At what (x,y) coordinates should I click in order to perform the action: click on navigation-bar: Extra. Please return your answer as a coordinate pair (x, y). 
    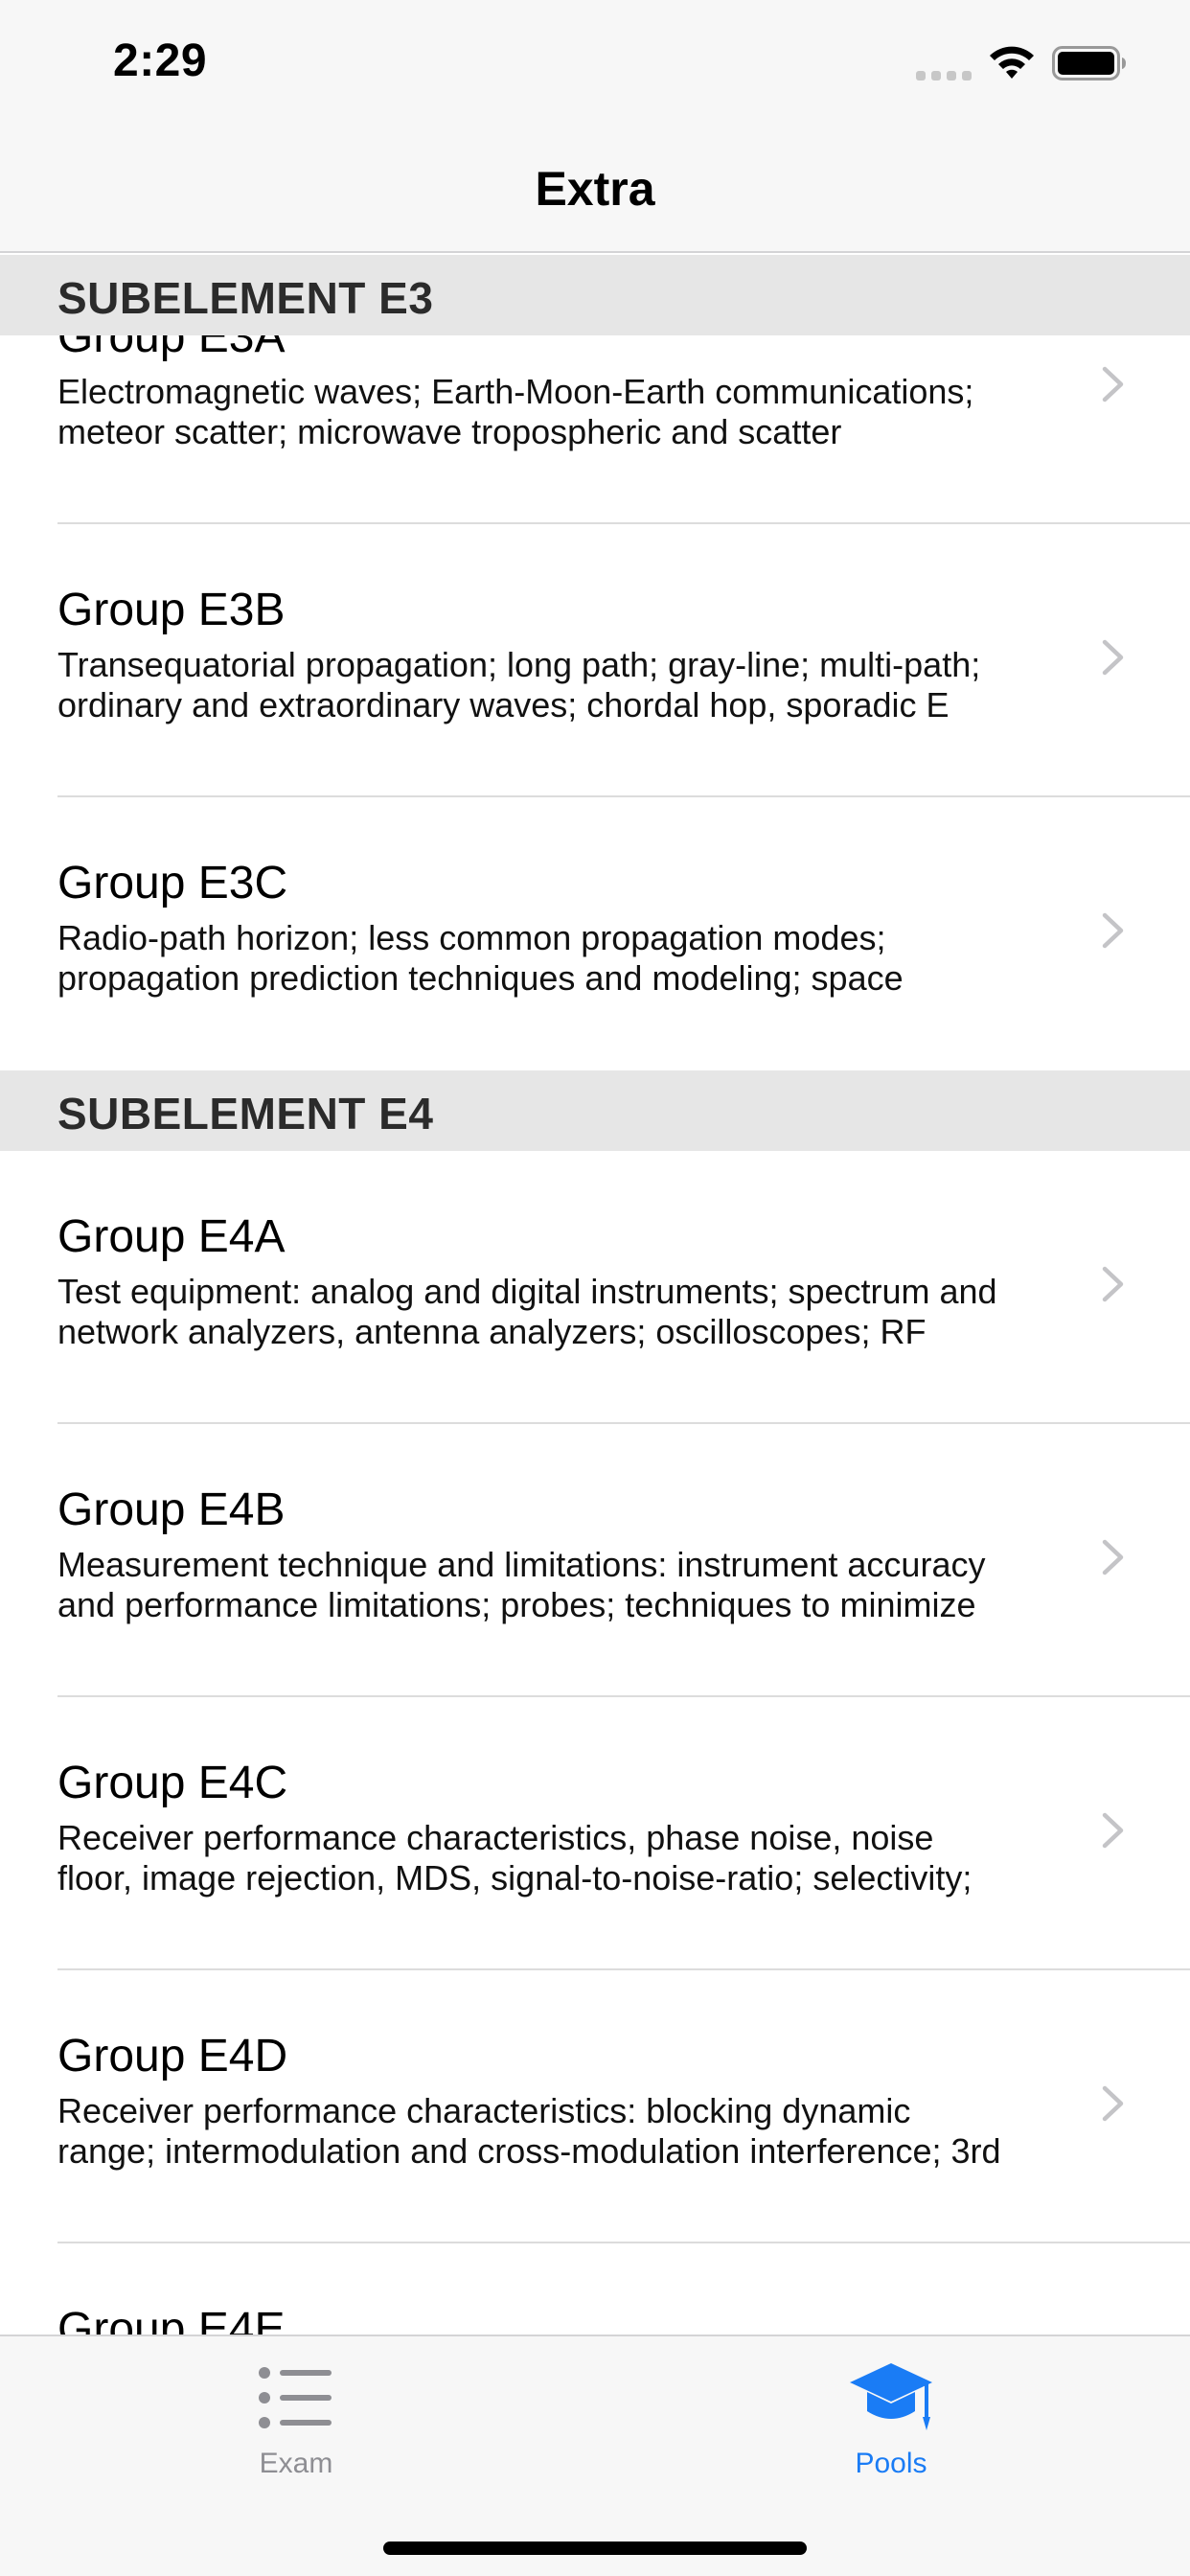
    Looking at the image, I should click on (595, 193).